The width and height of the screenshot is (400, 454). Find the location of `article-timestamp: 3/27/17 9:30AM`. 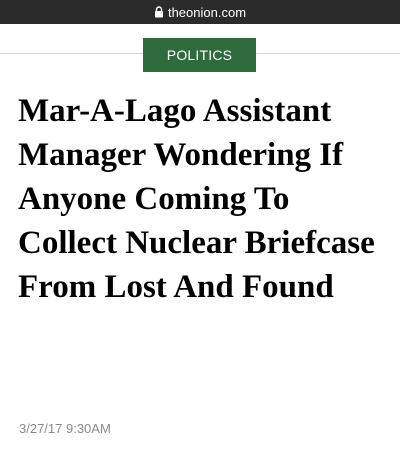

article-timestamp: 3/27/17 9:30AM is located at coordinates (65, 428).